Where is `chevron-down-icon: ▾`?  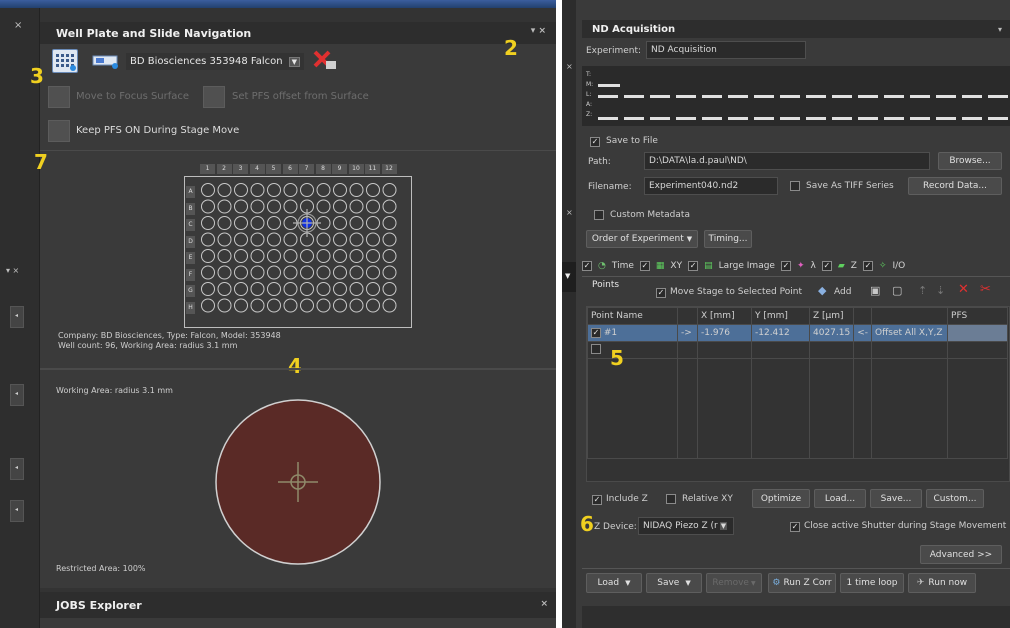
chevron-down-icon: ▾ is located at coordinates (1000, 29).